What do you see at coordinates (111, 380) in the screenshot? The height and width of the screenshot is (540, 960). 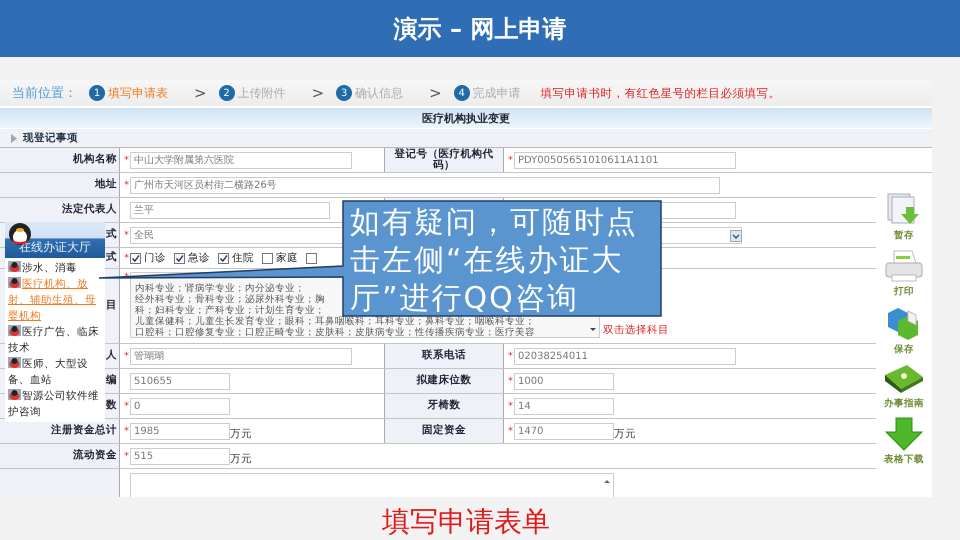 I see `field-label: 编` at bounding box center [111, 380].